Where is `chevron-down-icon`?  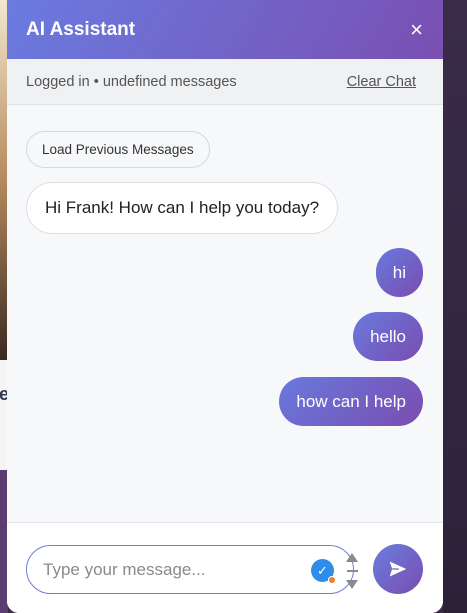 chevron-down-icon is located at coordinates (352, 584).